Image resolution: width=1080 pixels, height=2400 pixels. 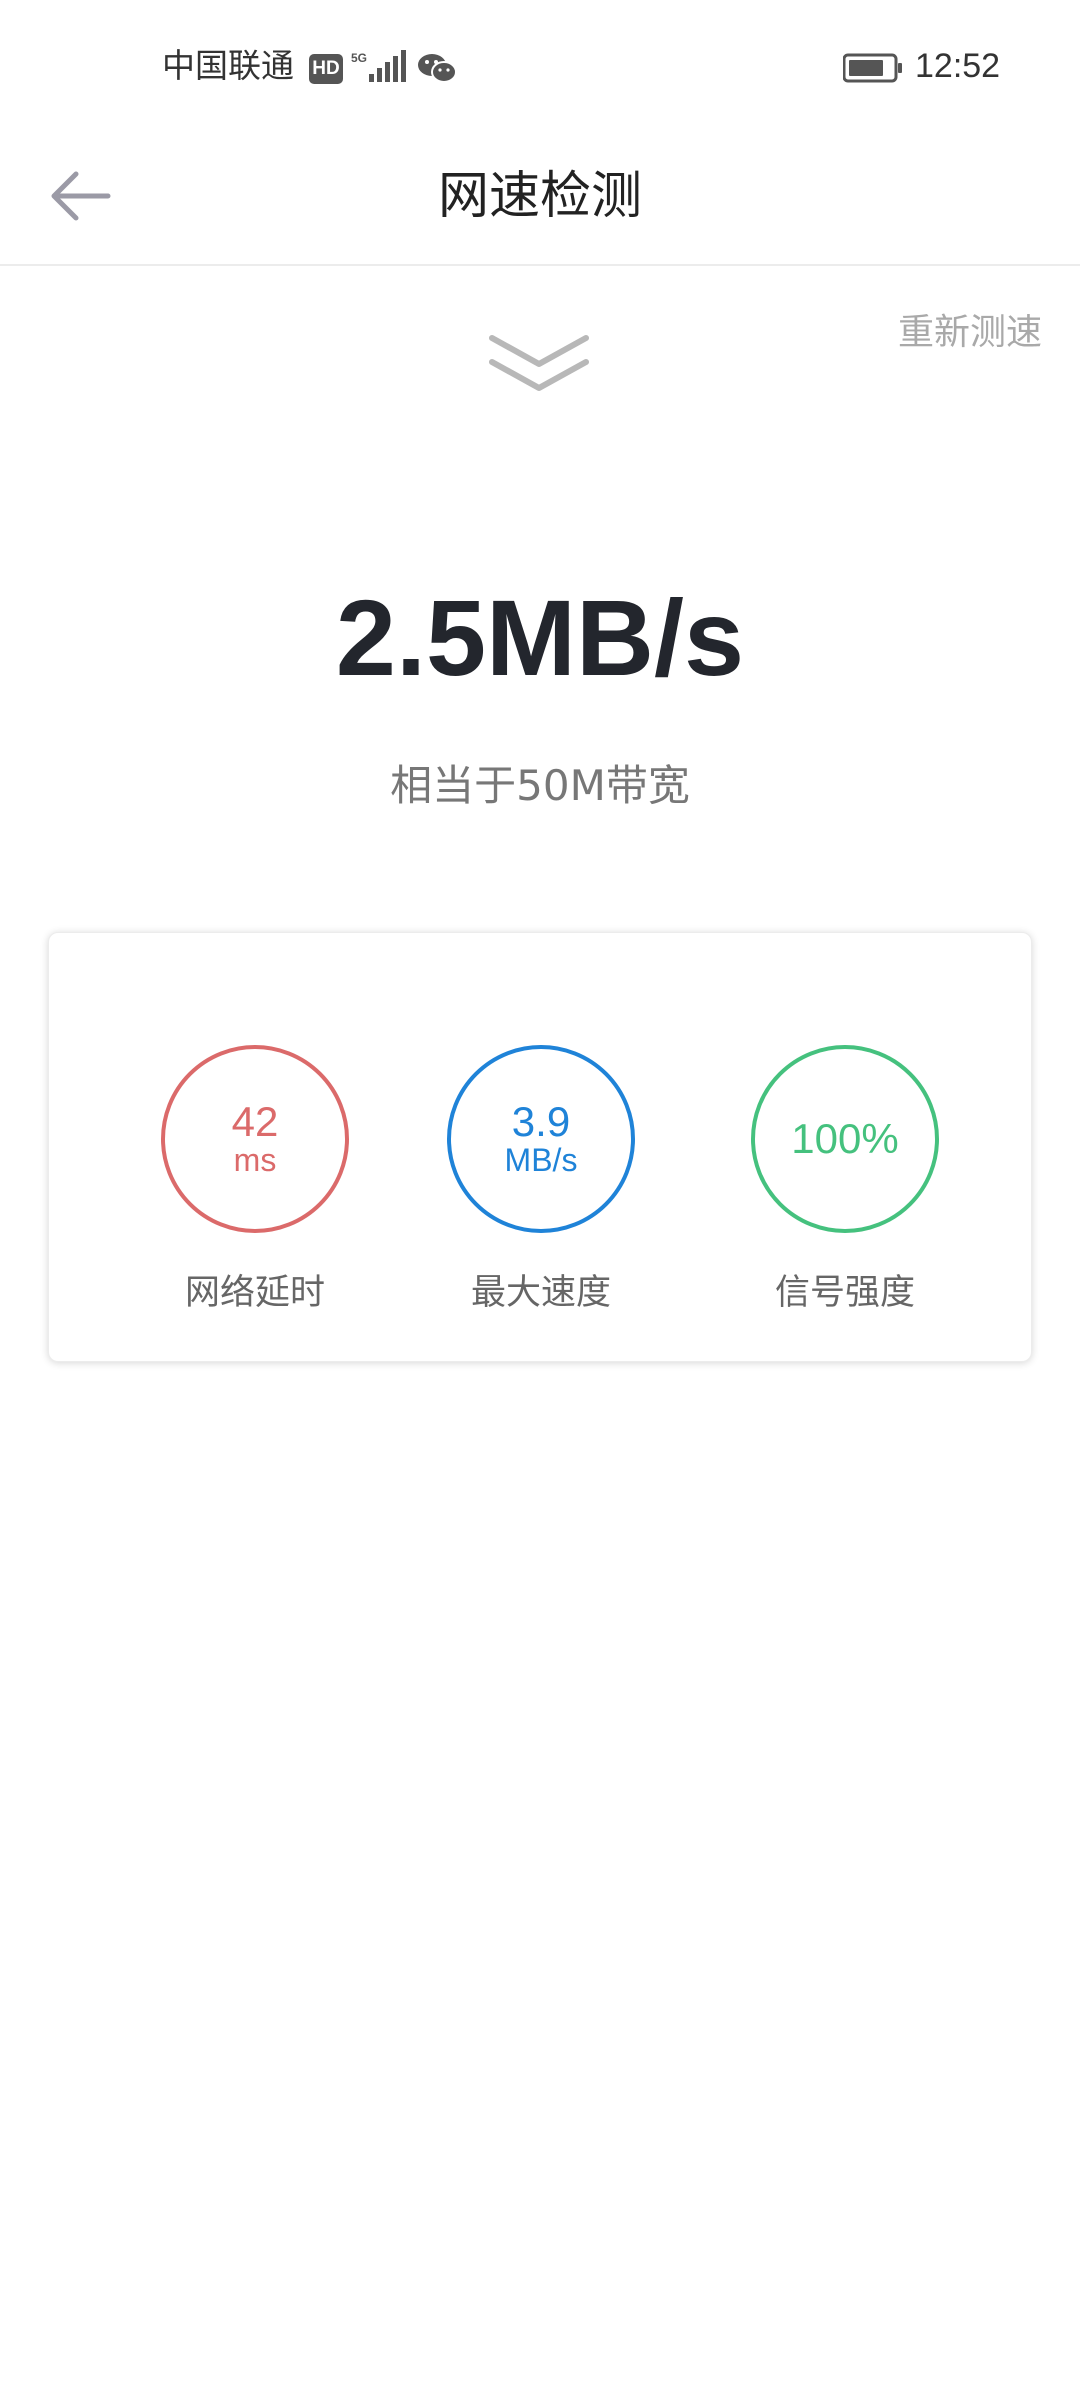 What do you see at coordinates (437, 68) in the screenshot?
I see `wechat-icon` at bounding box center [437, 68].